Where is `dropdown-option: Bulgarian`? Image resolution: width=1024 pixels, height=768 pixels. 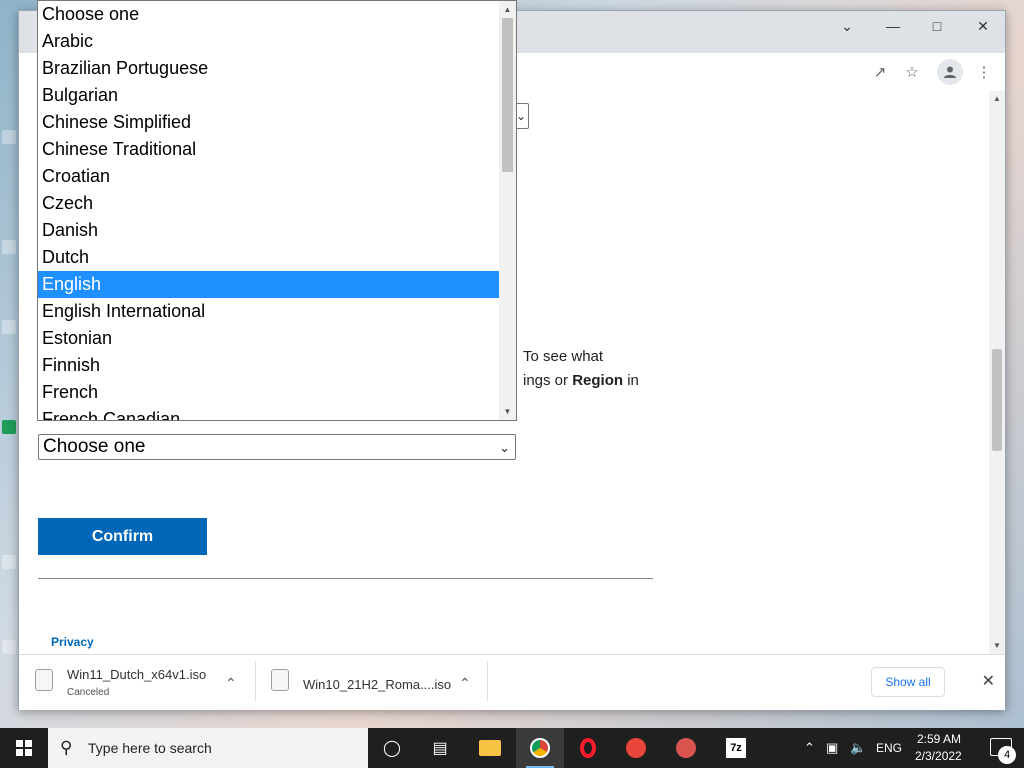
dropdown-option: Bulgarian is located at coordinates (269, 95).